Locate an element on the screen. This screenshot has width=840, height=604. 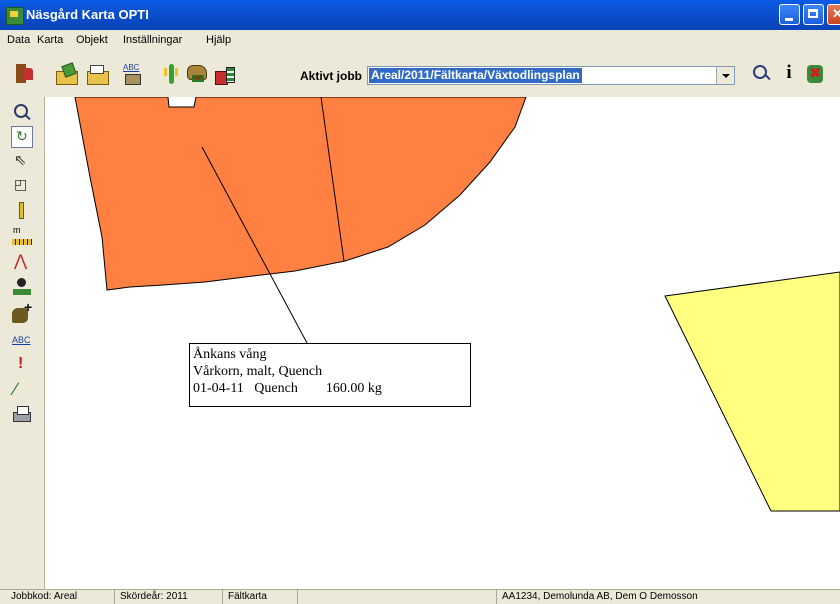
left-tool-panel is located at coordinates (22, 343).